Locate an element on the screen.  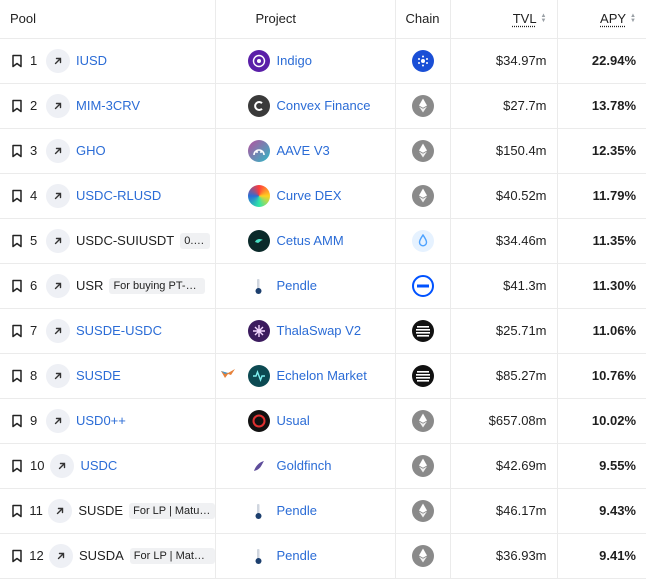
pool-name-link: SUSDE-USDC is located at coordinates (119, 330).